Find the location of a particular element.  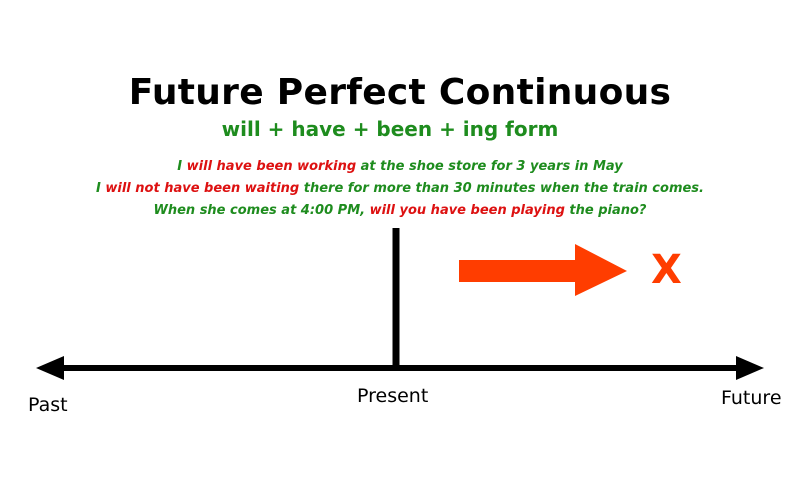

future-label: Future is located at coordinates (751, 398).